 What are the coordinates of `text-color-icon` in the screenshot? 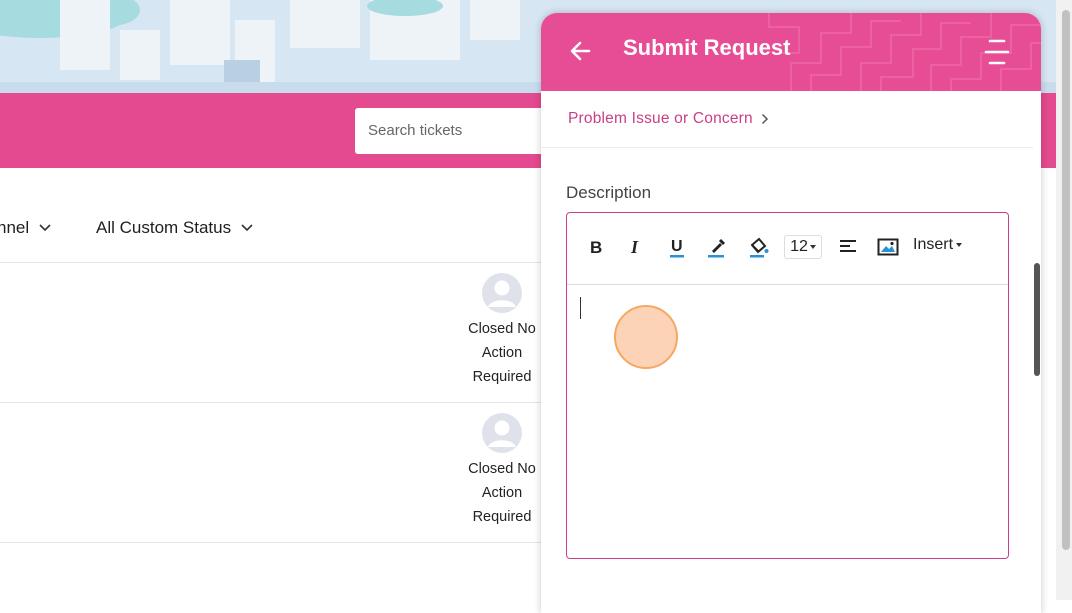 It's located at (717, 247).